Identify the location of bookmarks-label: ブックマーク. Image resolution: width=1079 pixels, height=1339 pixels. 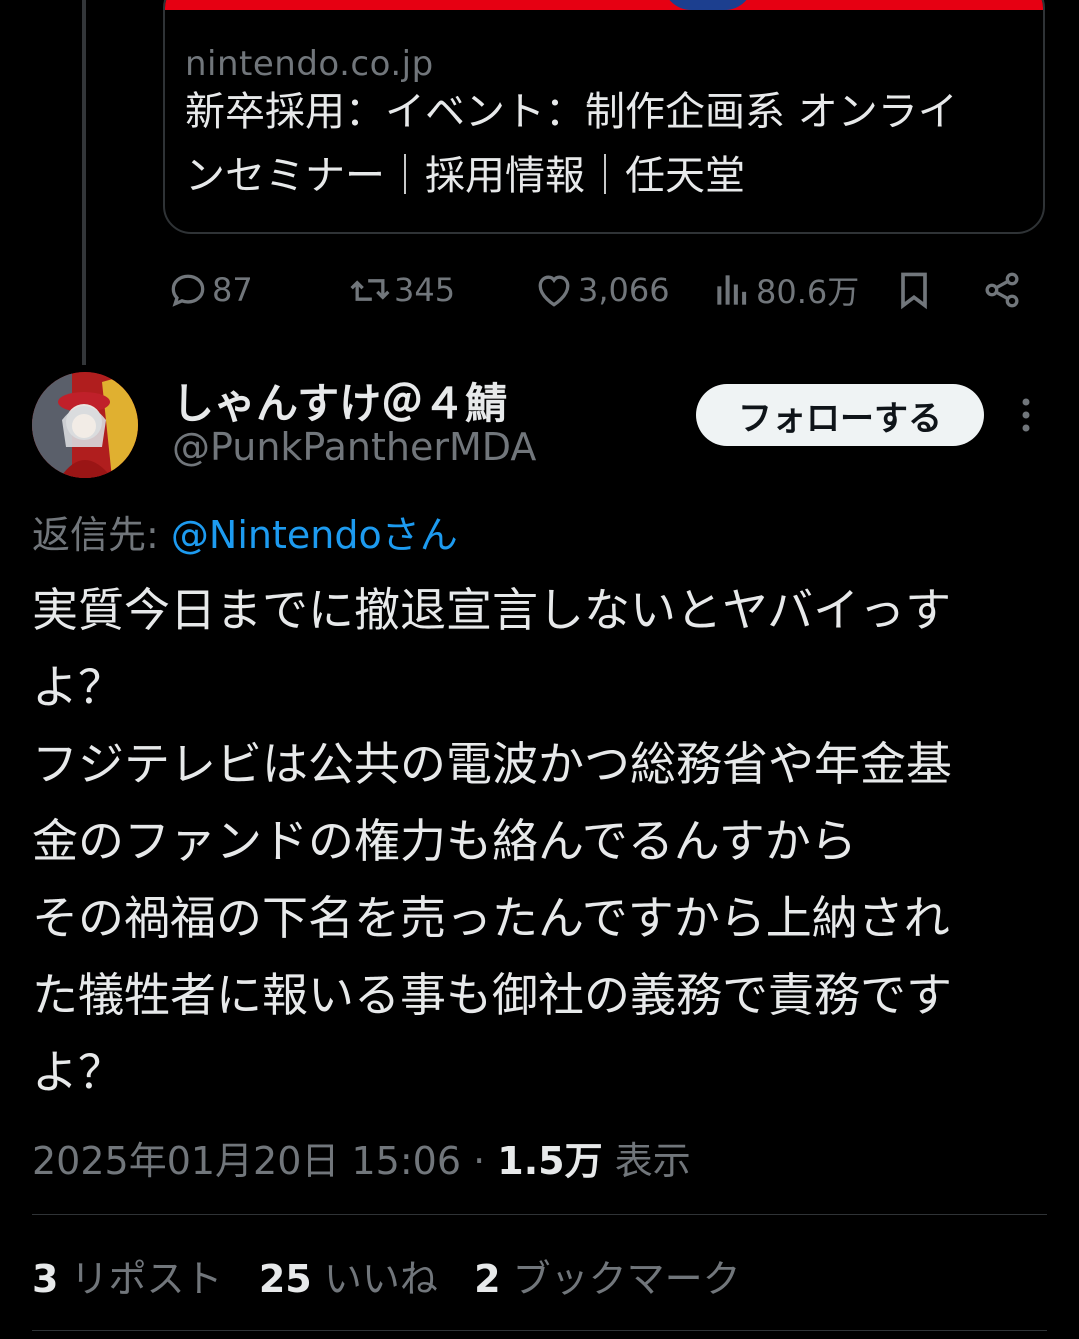
(626, 1279).